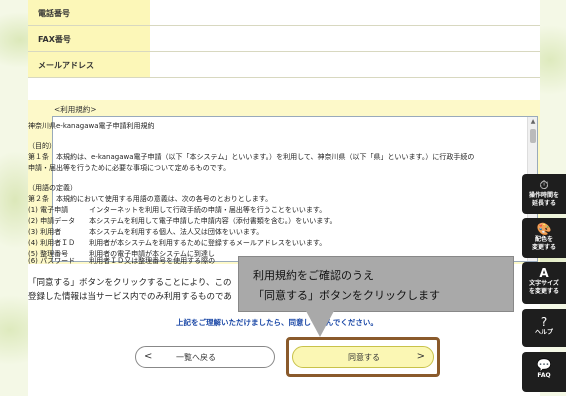 The height and width of the screenshot is (396, 566). I want to click on extend-time-button: ⏱ 操作時間を 延長する, so click(544, 194).